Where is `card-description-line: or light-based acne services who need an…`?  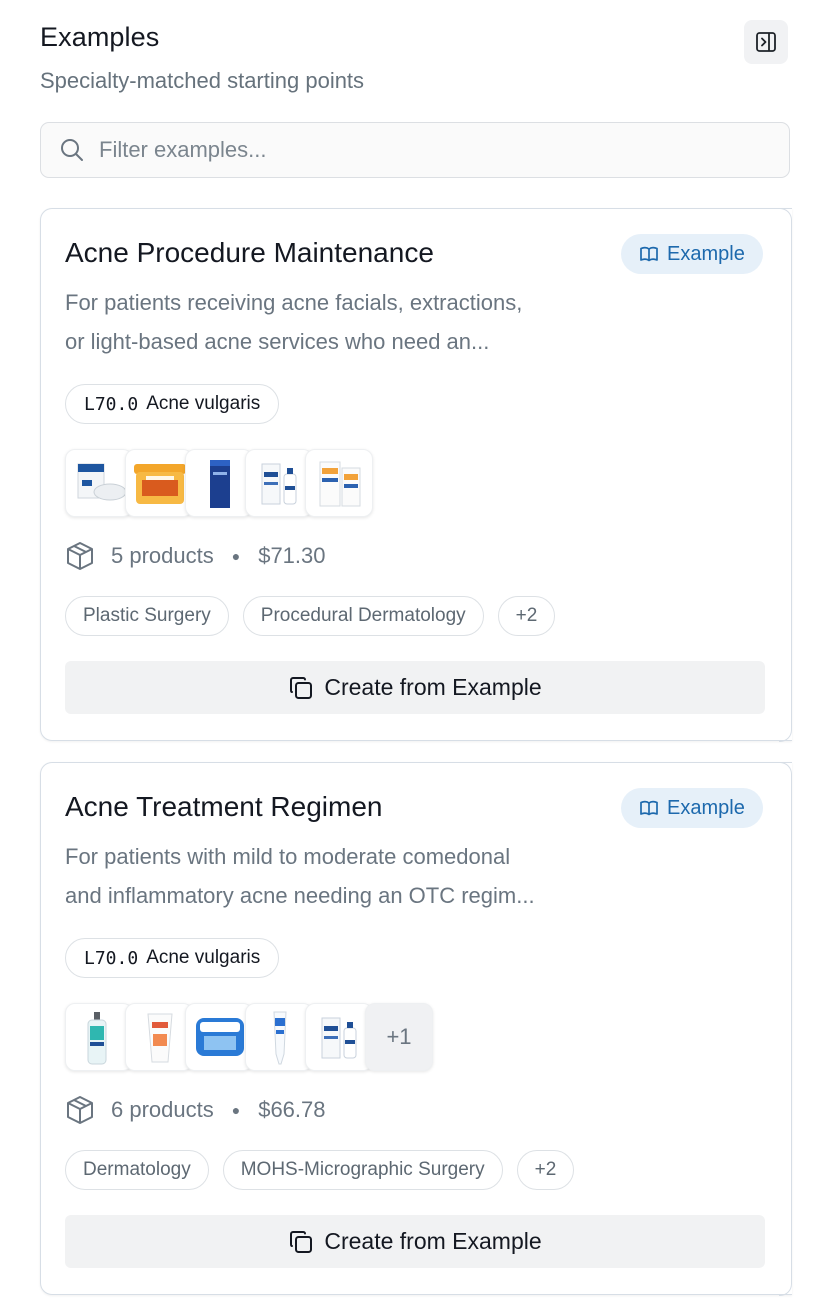
card-description-line: or light-based acne services who need an… is located at coordinates (277, 341).